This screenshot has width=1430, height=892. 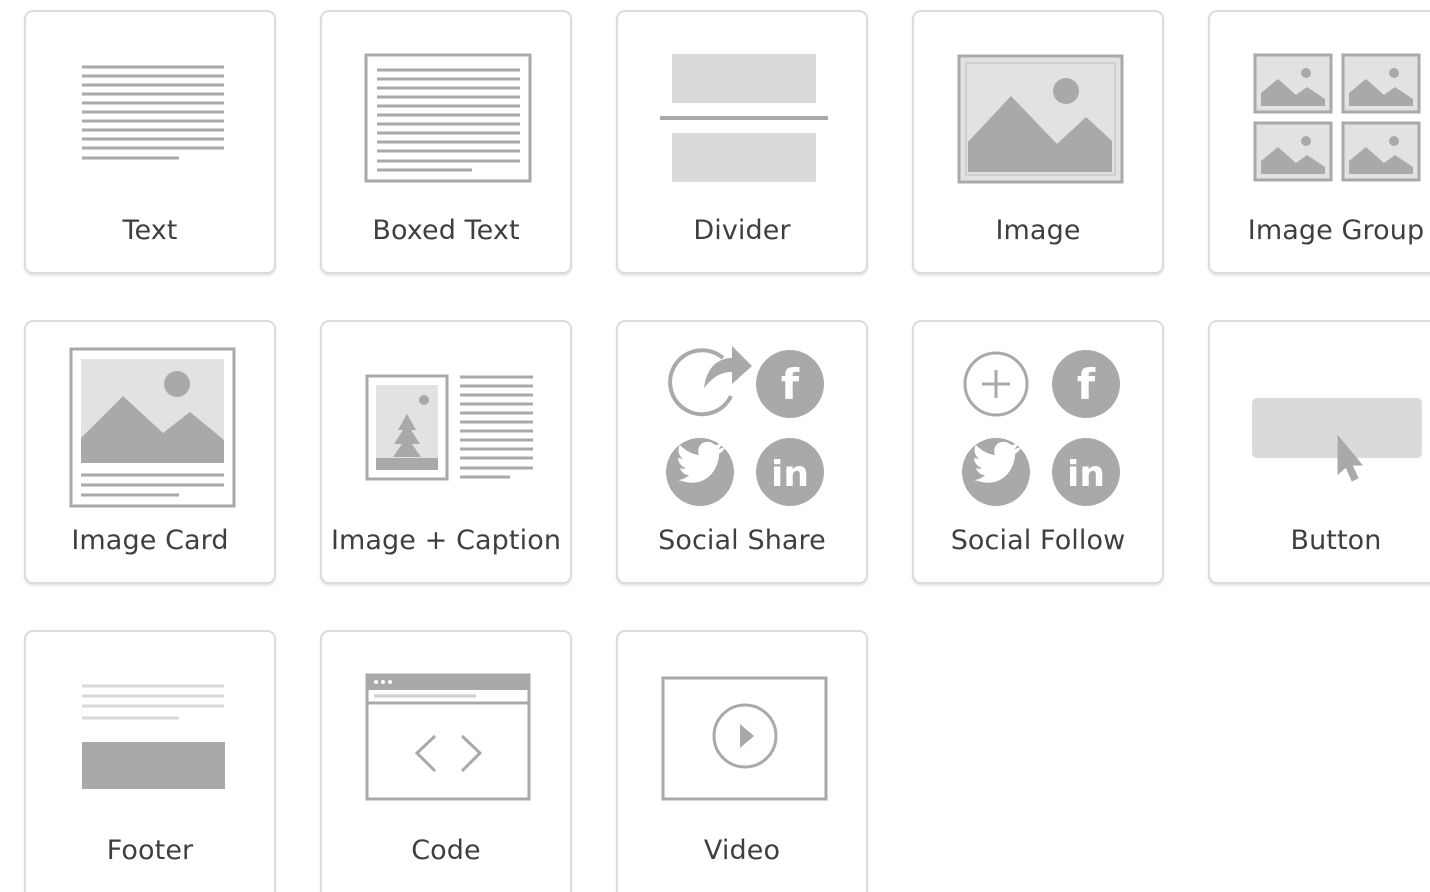 I want to click on block-tile-image-group: Image Group, so click(x=1319, y=142).